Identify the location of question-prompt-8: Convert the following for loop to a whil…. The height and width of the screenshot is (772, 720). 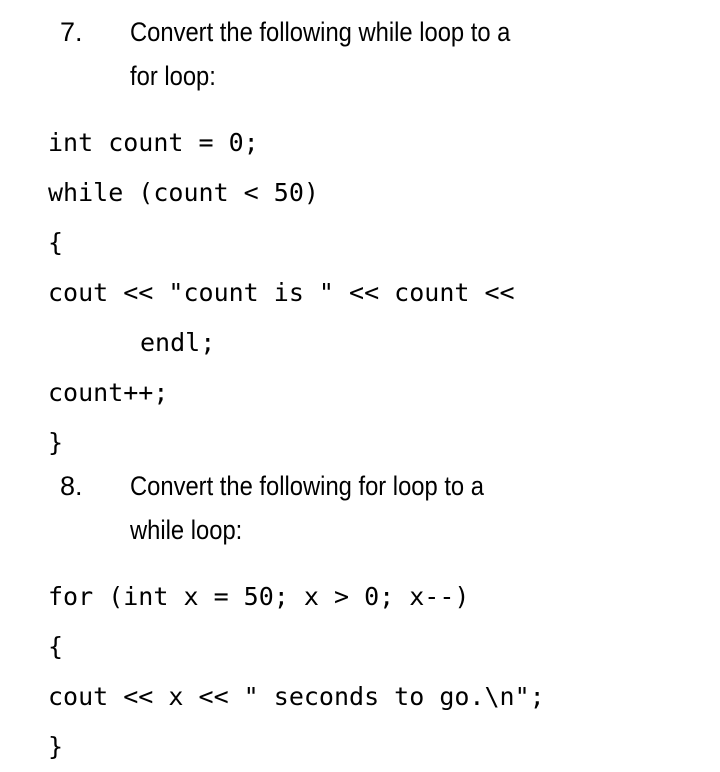
(341, 508).